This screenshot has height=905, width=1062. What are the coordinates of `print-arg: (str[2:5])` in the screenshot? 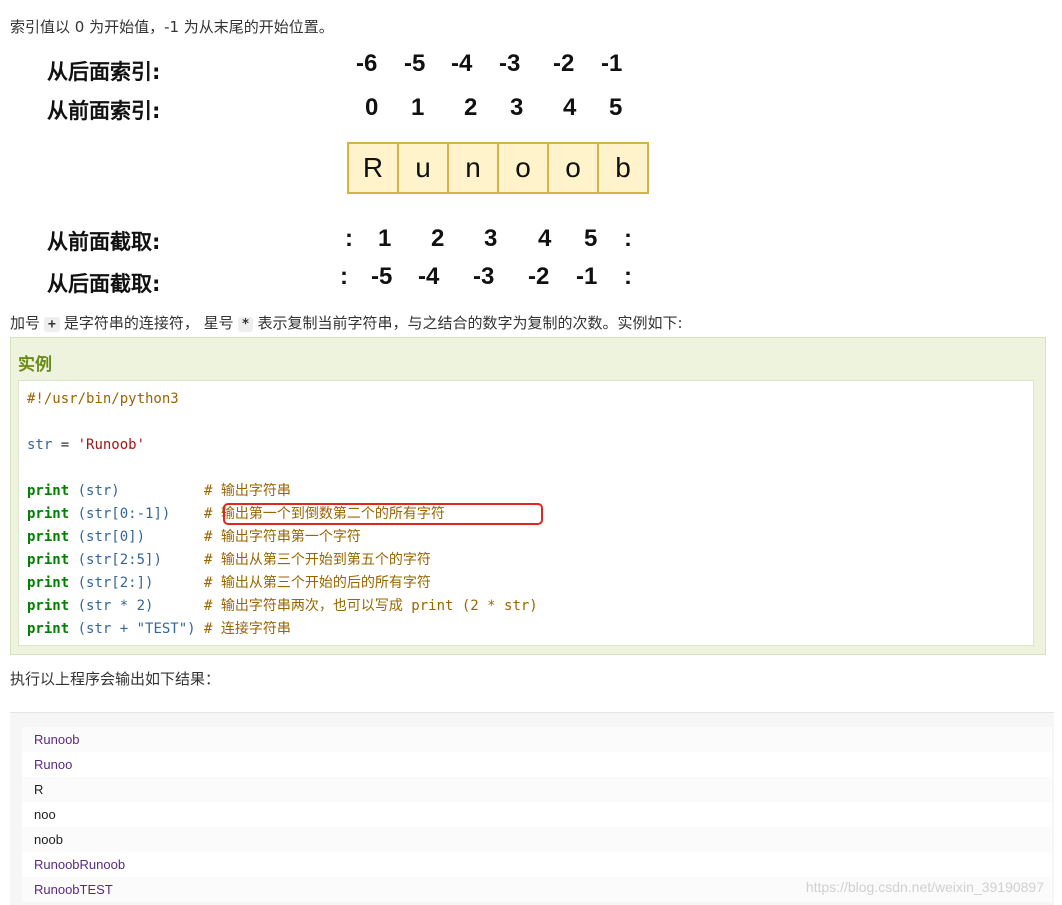 It's located at (137, 560).